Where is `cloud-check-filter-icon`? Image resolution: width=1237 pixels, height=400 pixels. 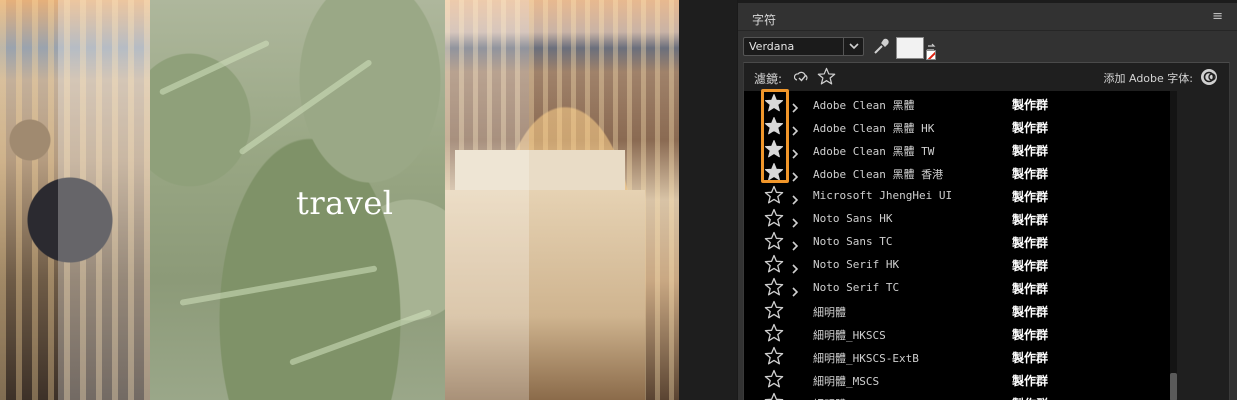 cloud-check-filter-icon is located at coordinates (801, 77).